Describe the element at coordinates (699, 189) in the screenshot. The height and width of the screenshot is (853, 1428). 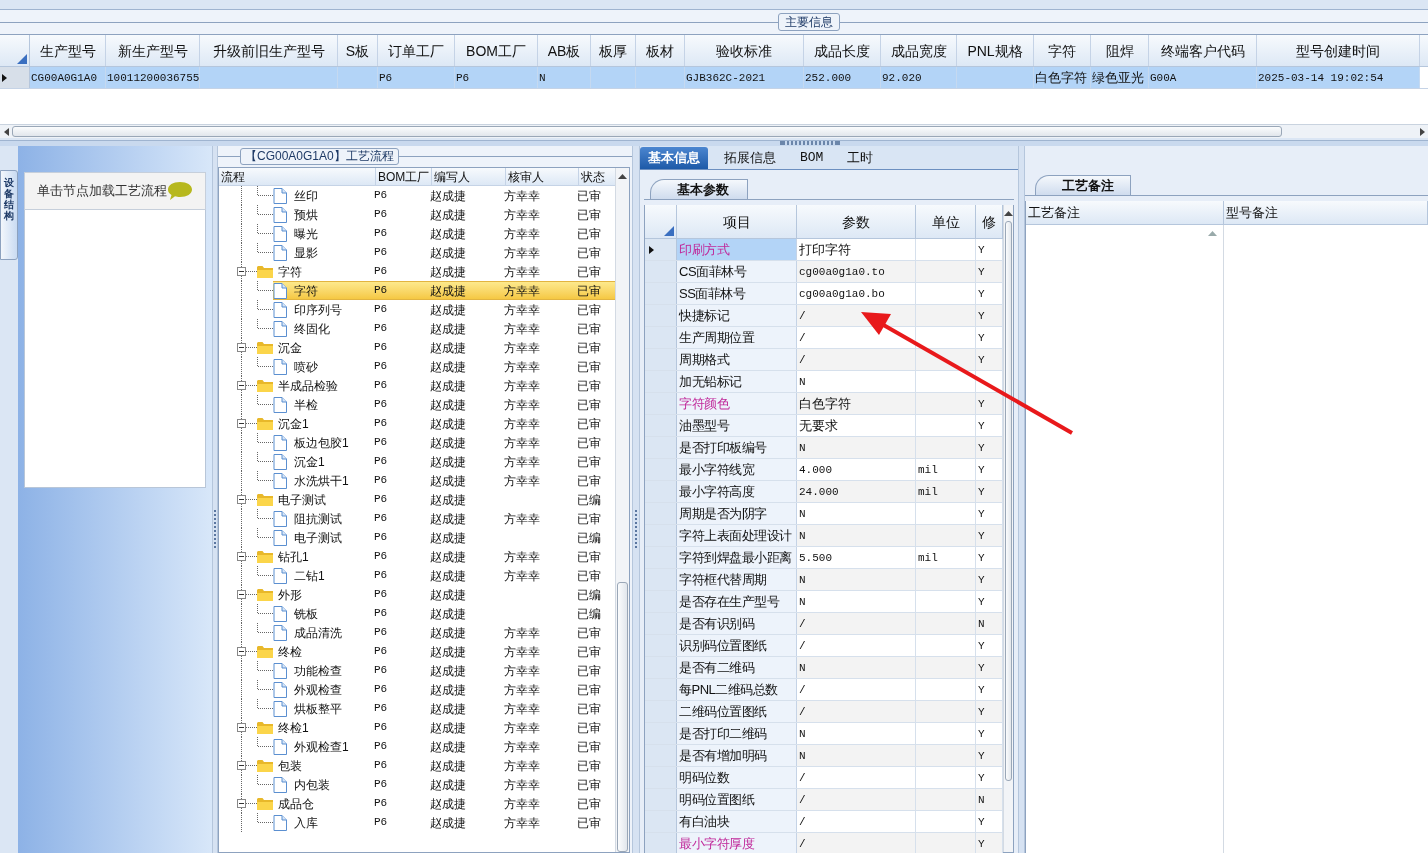
I see `tab: 基本参数` at that location.